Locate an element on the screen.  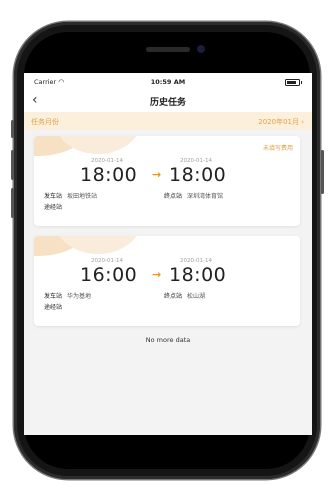
battery-icon is located at coordinates (293, 82).